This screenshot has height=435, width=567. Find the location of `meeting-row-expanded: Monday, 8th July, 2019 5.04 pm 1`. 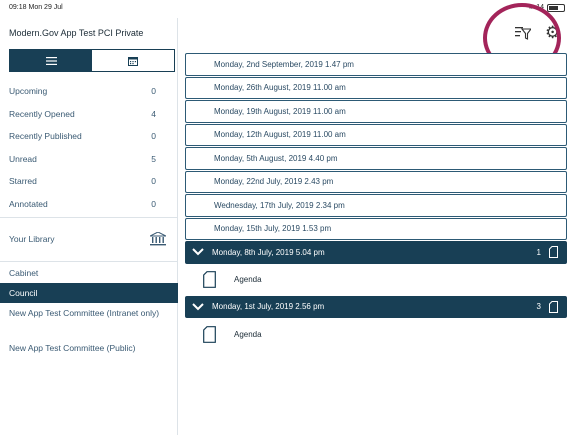

meeting-row-expanded: Monday, 8th July, 2019 5.04 pm 1 is located at coordinates (376, 252).